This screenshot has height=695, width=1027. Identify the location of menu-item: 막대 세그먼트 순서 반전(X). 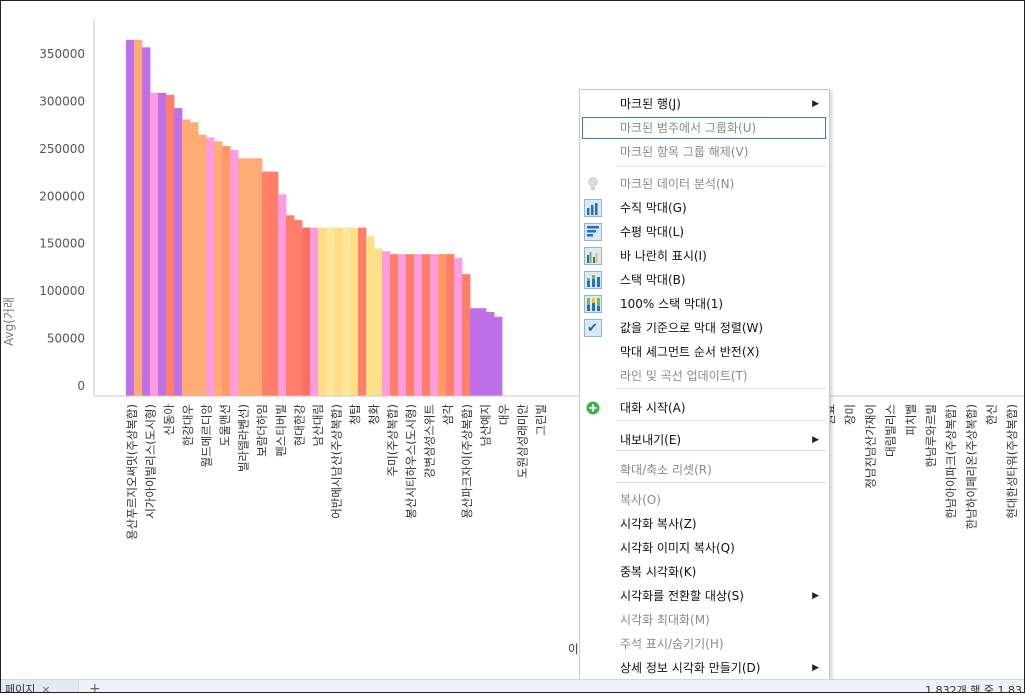
(704, 352).